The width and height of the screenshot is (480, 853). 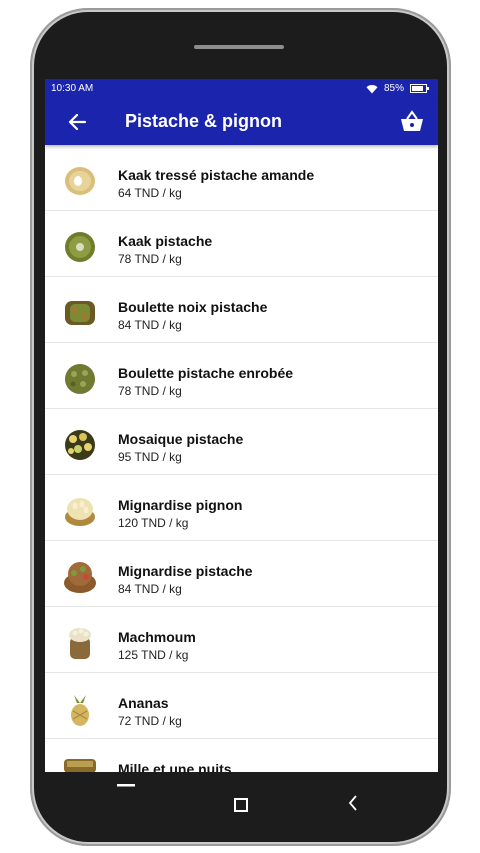 I want to click on recent-apps-icon, so click(x=126, y=786).